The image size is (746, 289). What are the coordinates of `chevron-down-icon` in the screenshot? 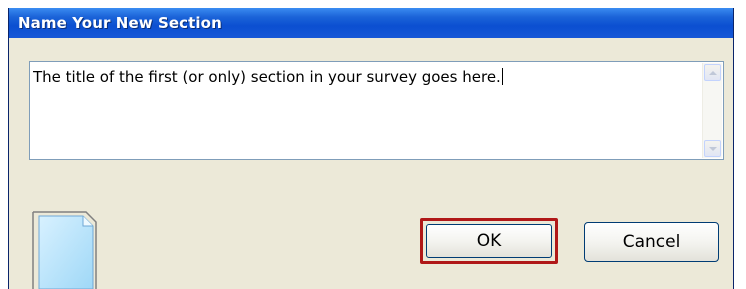 It's located at (712, 148).